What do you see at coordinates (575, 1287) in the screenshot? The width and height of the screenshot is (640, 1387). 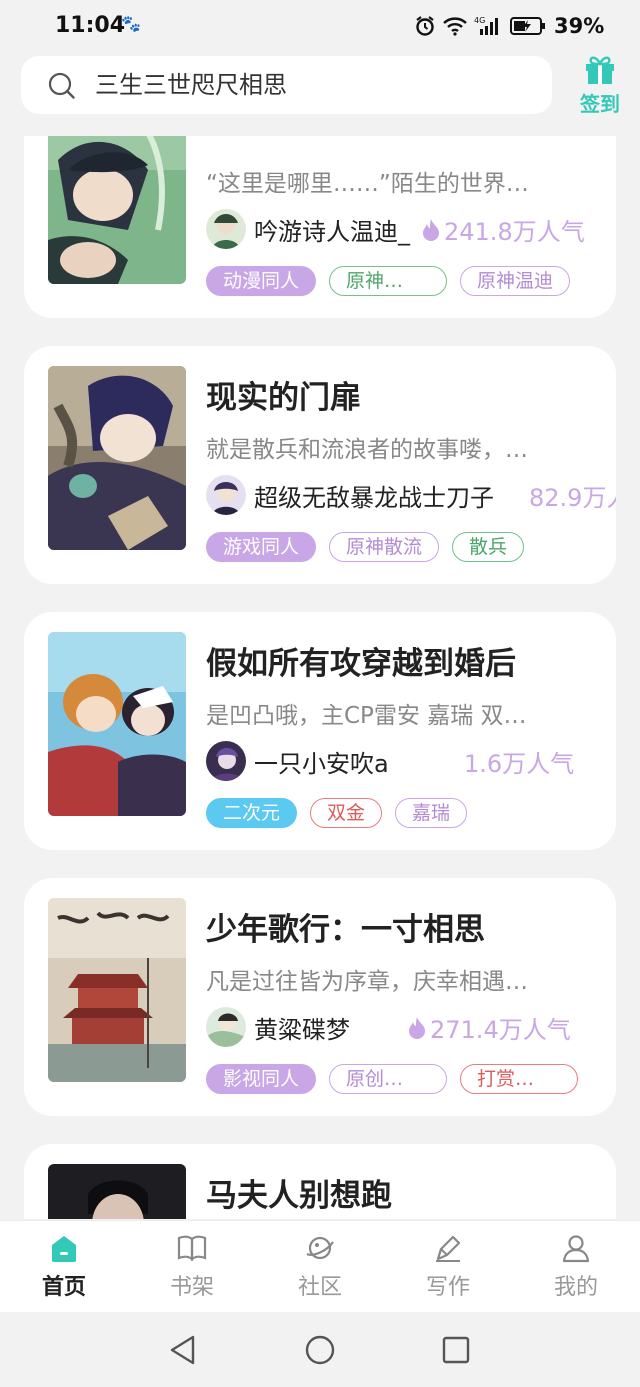 I see `nav-label: 我的` at bounding box center [575, 1287].